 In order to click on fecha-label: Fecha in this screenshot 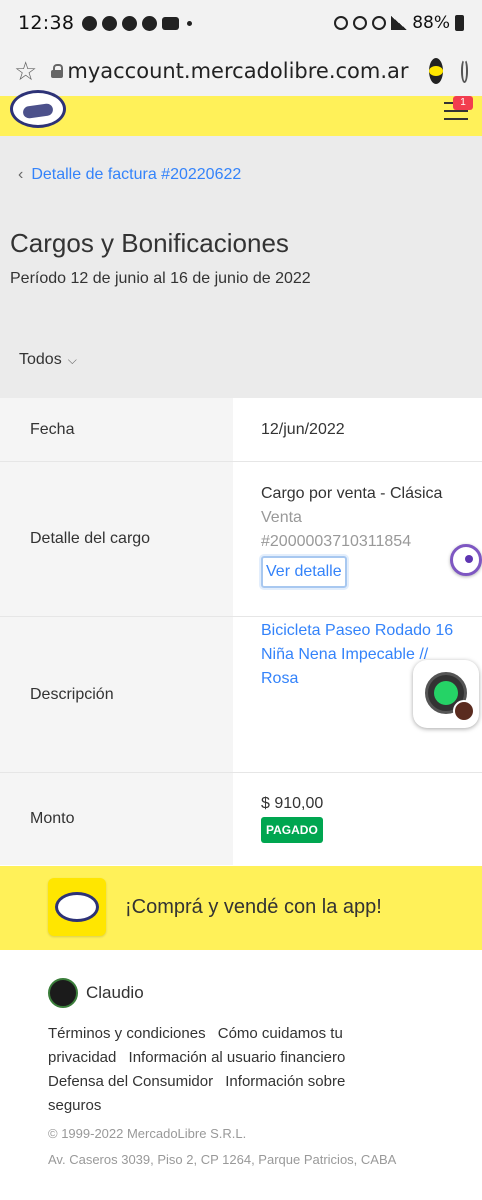, I will do `click(116, 429)`.